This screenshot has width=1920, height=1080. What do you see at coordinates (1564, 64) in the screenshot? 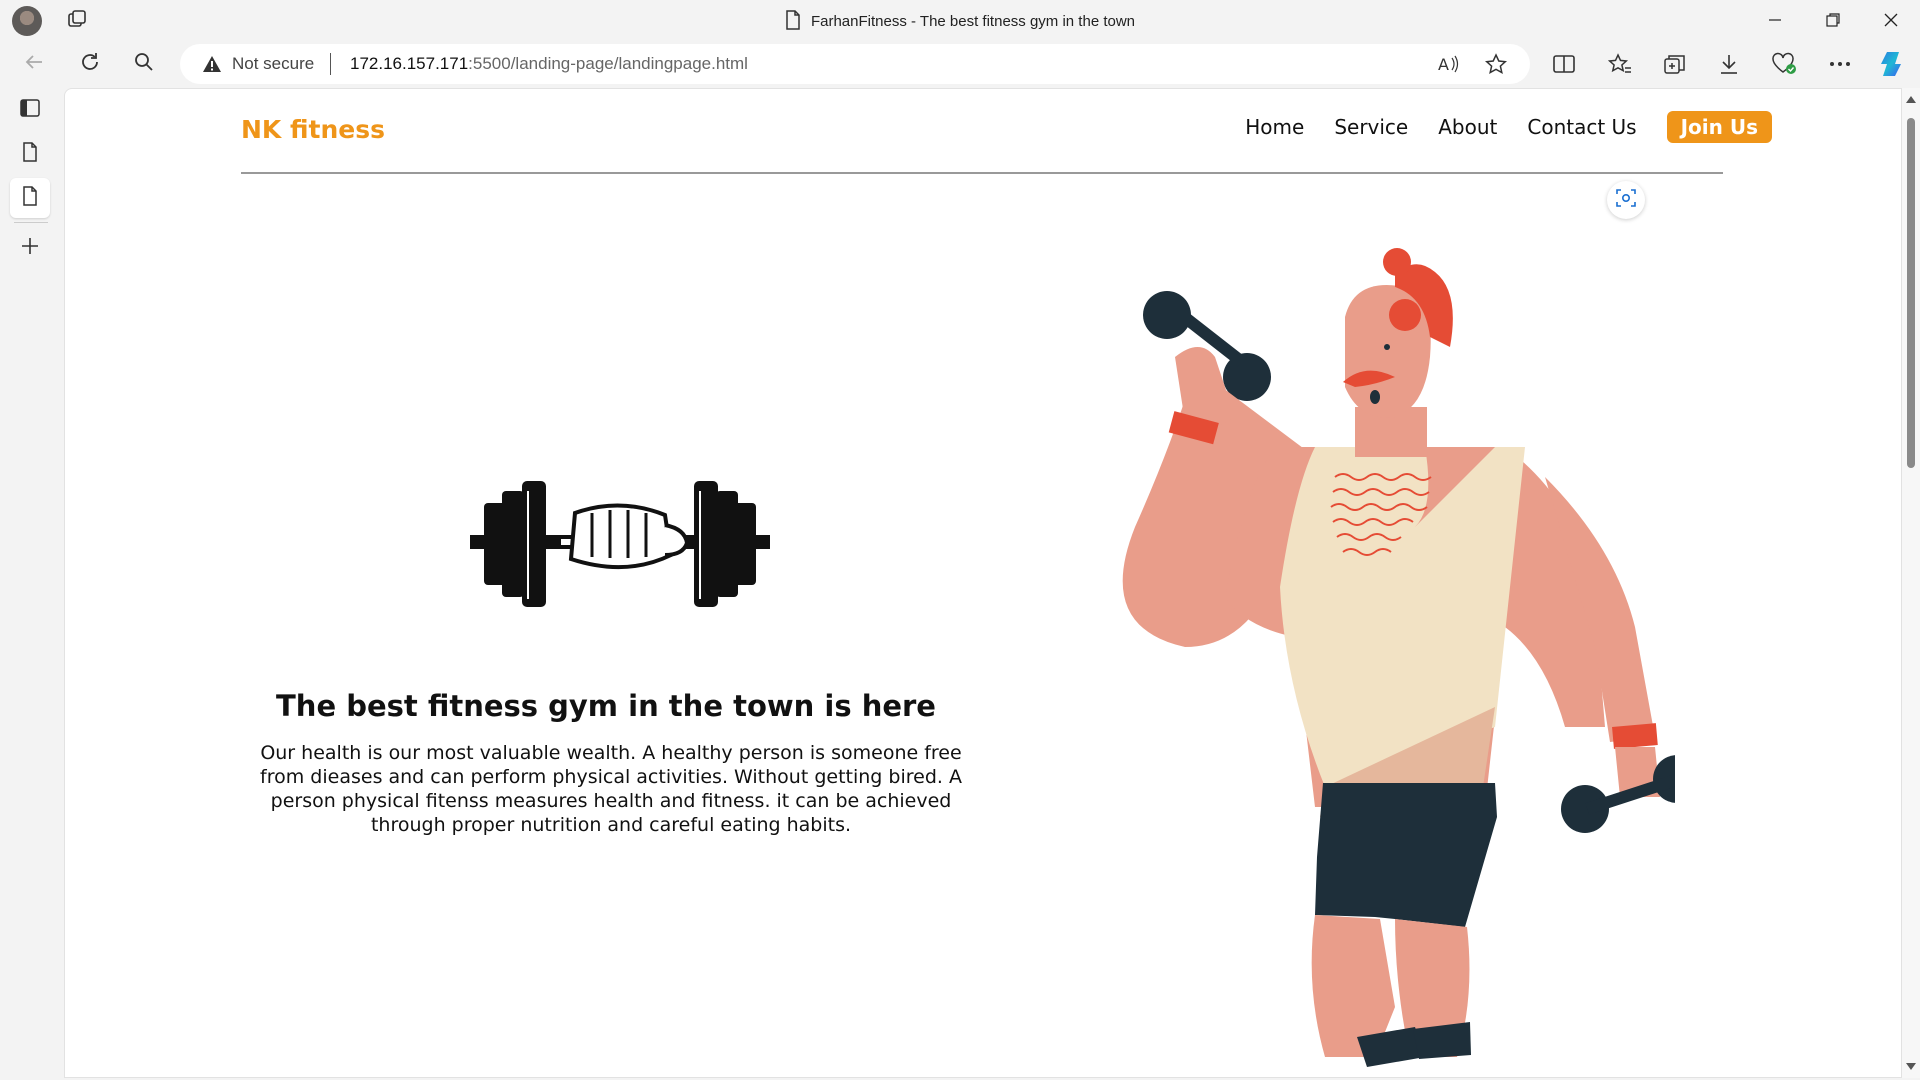
I see `split-screen-icon` at bounding box center [1564, 64].